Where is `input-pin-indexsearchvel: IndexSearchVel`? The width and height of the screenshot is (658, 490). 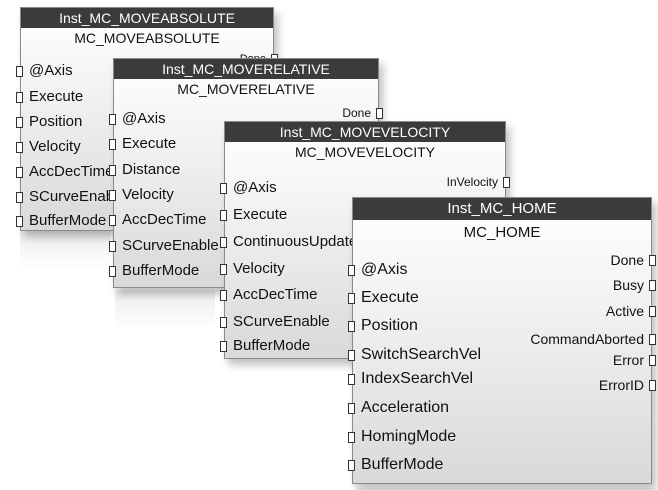 input-pin-indexsearchvel: IndexSearchVel is located at coordinates (429, 379).